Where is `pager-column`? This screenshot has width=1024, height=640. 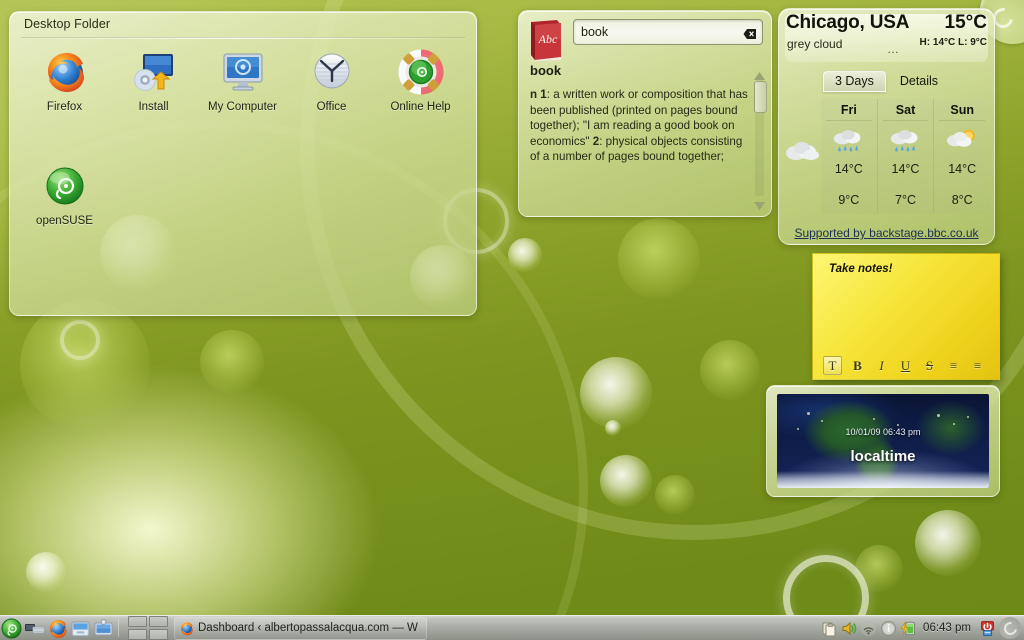 pager-column is located at coordinates (158, 628).